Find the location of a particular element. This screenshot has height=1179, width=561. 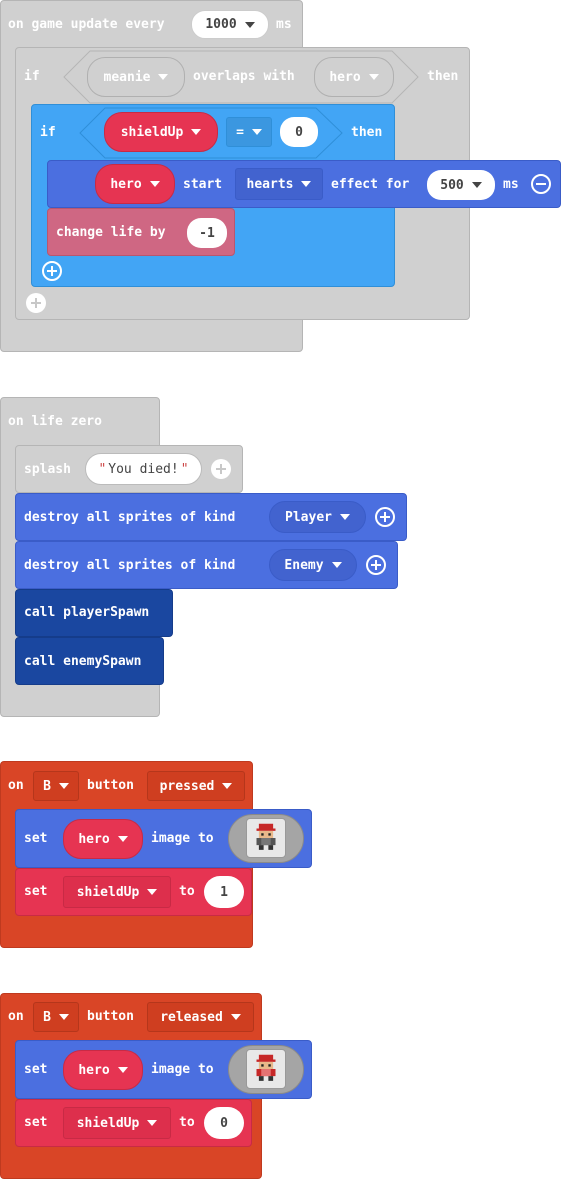

overlaps-with-label: overlaps with is located at coordinates (244, 76).